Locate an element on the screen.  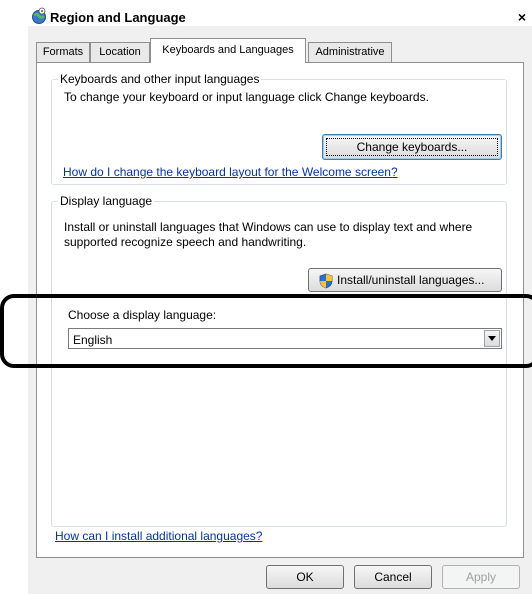
title-bar: Region and Language × is located at coordinates (280, 13).